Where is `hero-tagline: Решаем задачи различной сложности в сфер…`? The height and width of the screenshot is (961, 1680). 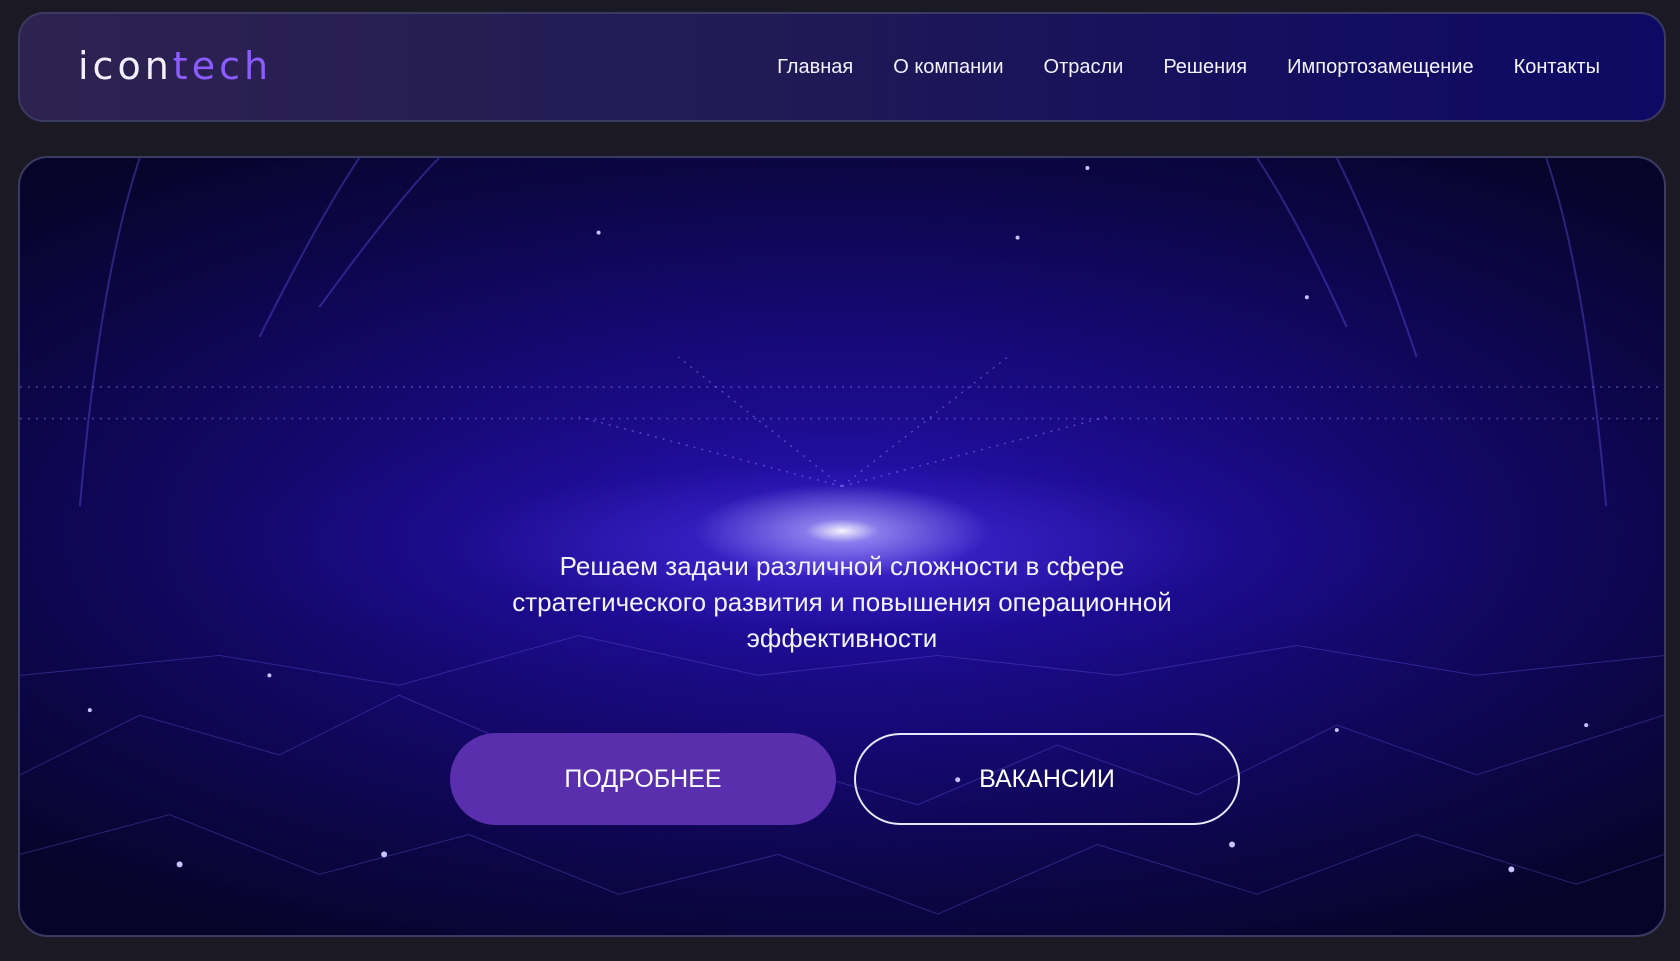
hero-tagline: Решаем задачи различной сложности в сфер… is located at coordinates (842, 602).